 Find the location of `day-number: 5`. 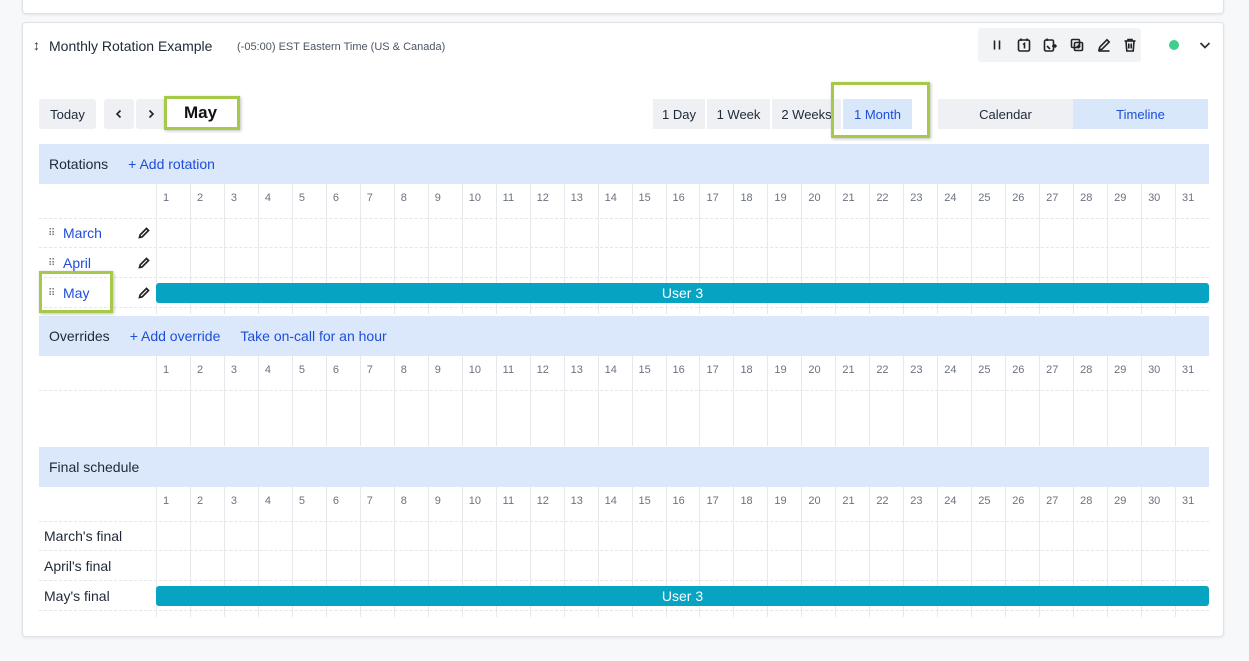

day-number: 5 is located at coordinates (301, 370).